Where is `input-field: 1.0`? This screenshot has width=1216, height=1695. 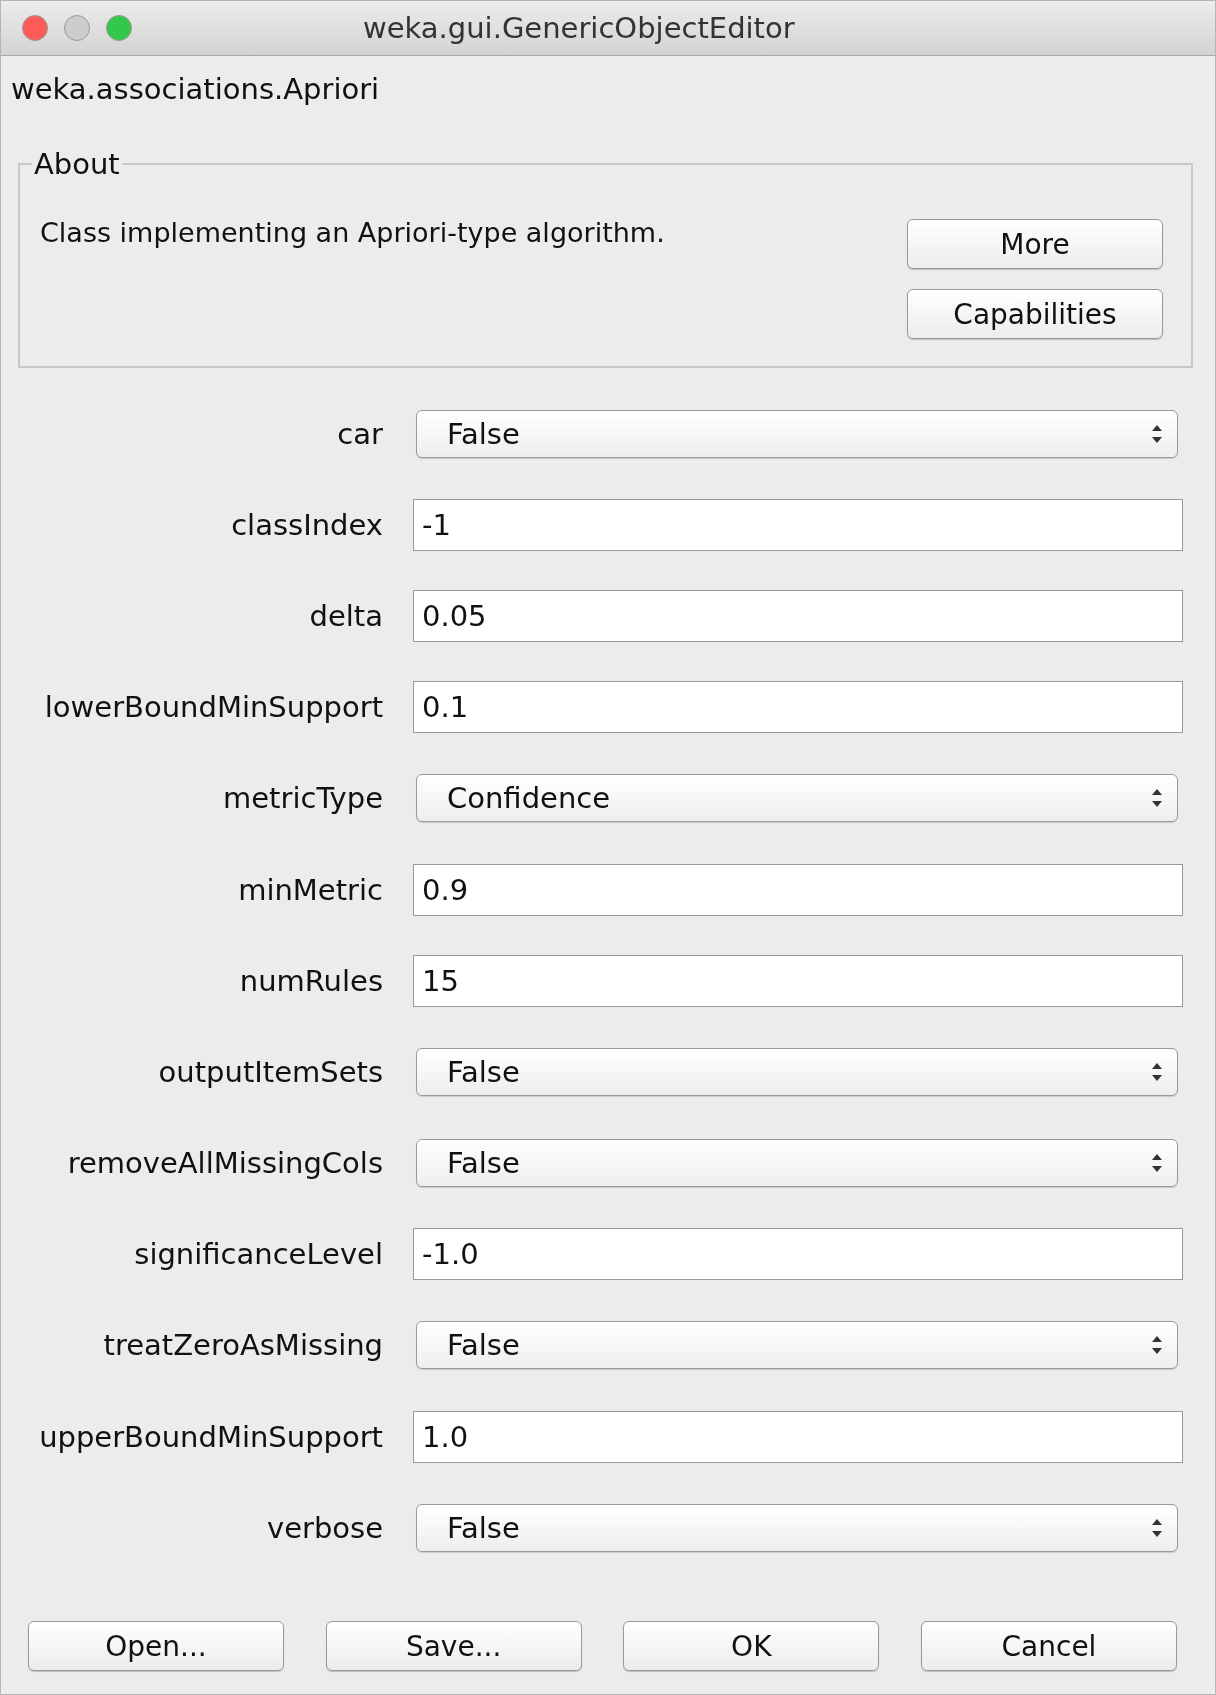
input-field: 1.0 is located at coordinates (798, 1436).